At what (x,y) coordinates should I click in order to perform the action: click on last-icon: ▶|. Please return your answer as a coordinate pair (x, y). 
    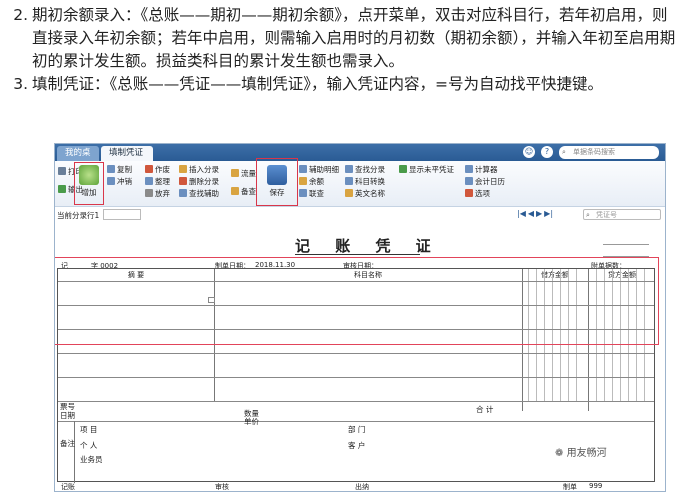
    Looking at the image, I should click on (548, 213).